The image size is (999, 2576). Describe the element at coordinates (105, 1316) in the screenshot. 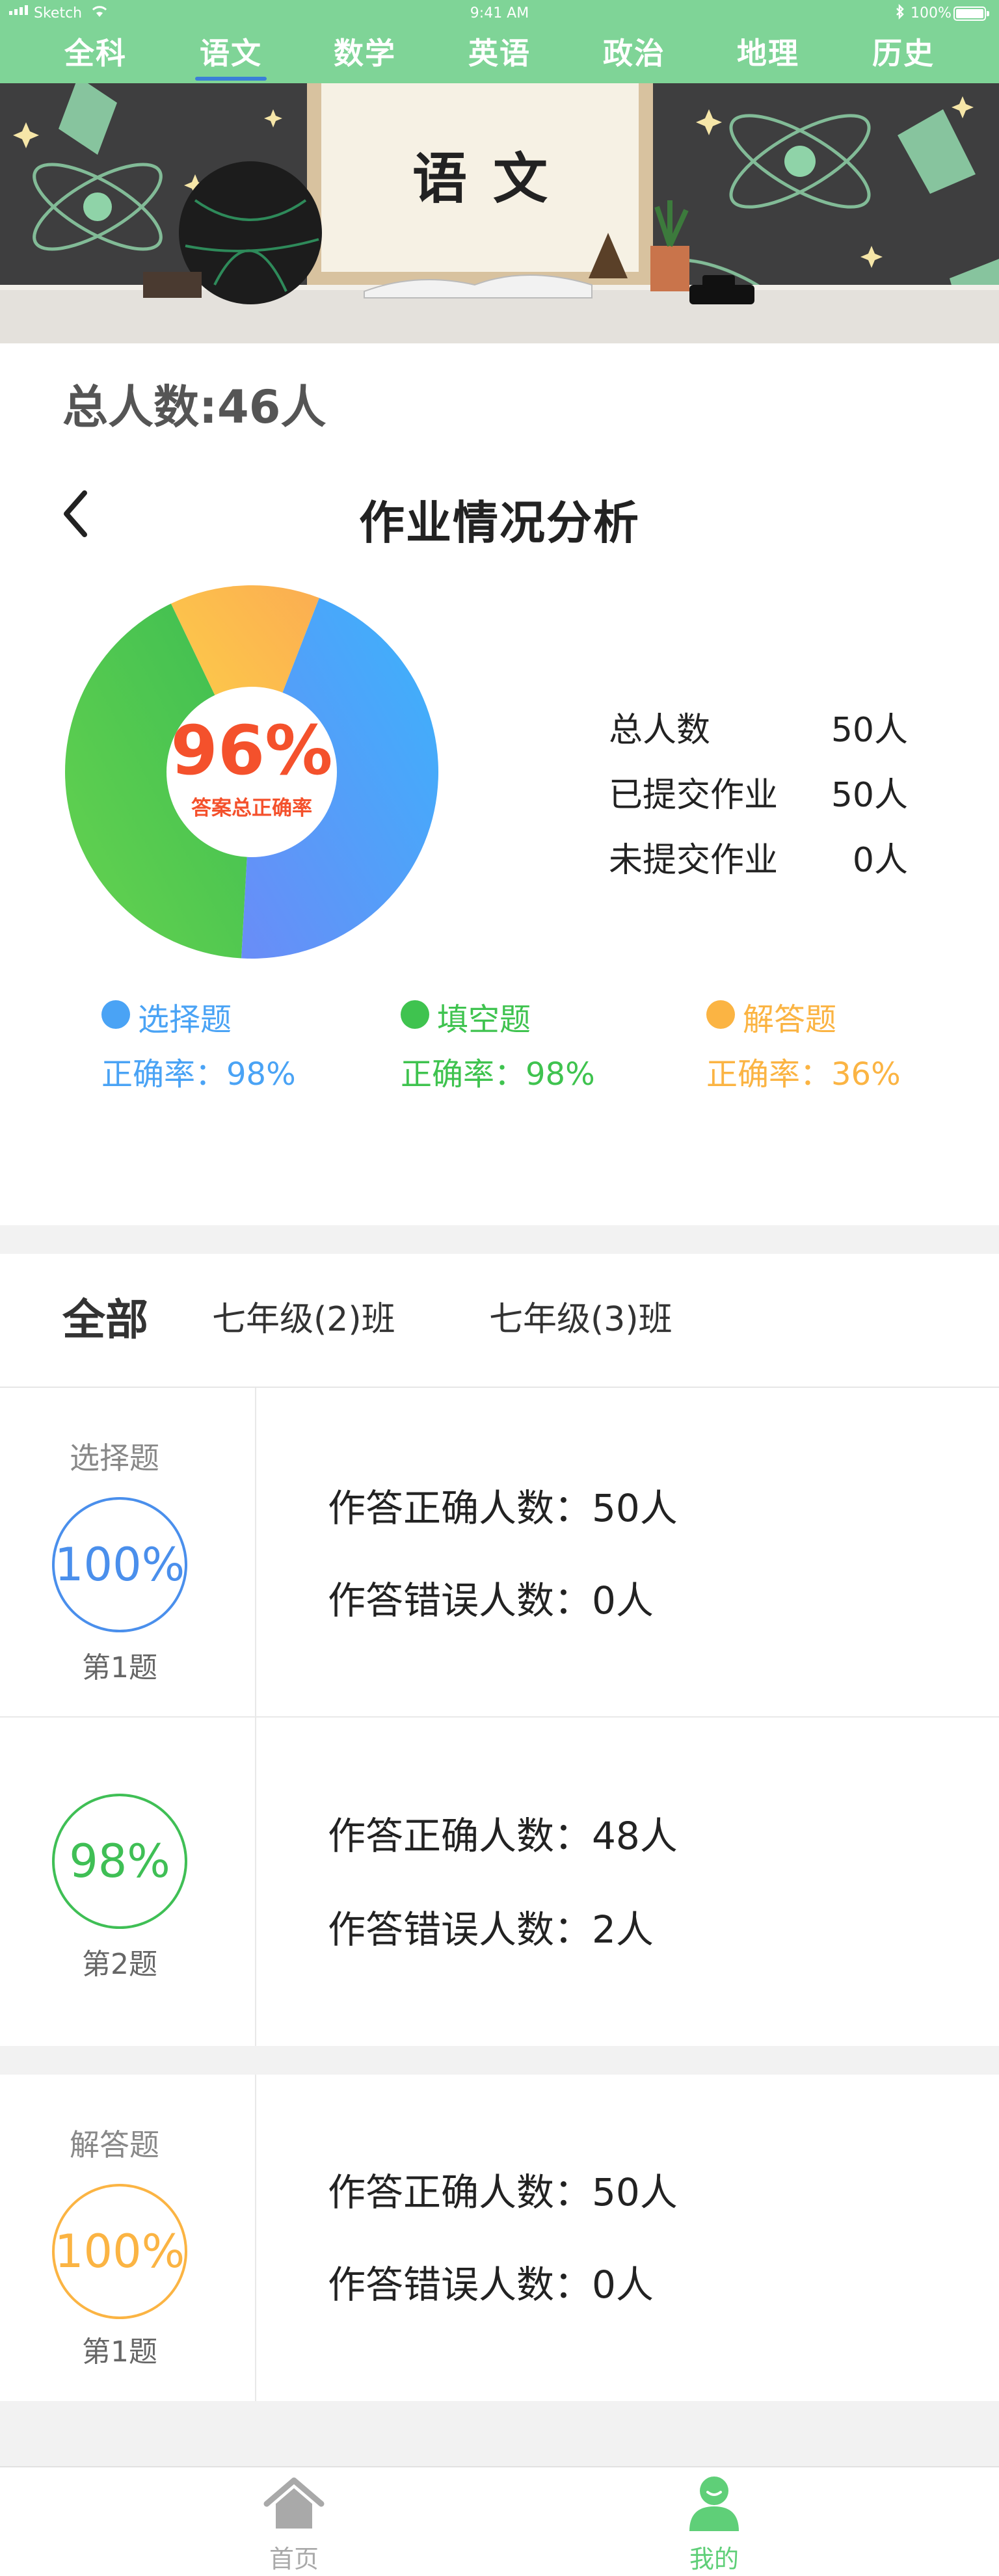

I see `filter-tab-all: 全部` at that location.